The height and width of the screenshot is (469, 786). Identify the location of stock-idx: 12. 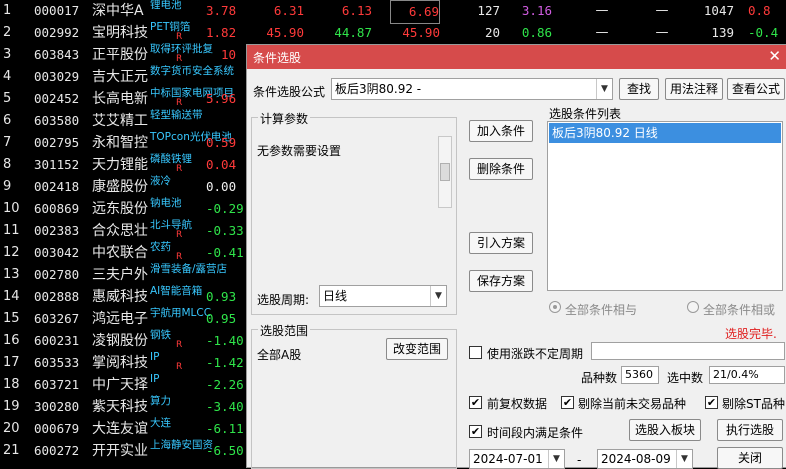
(11, 252).